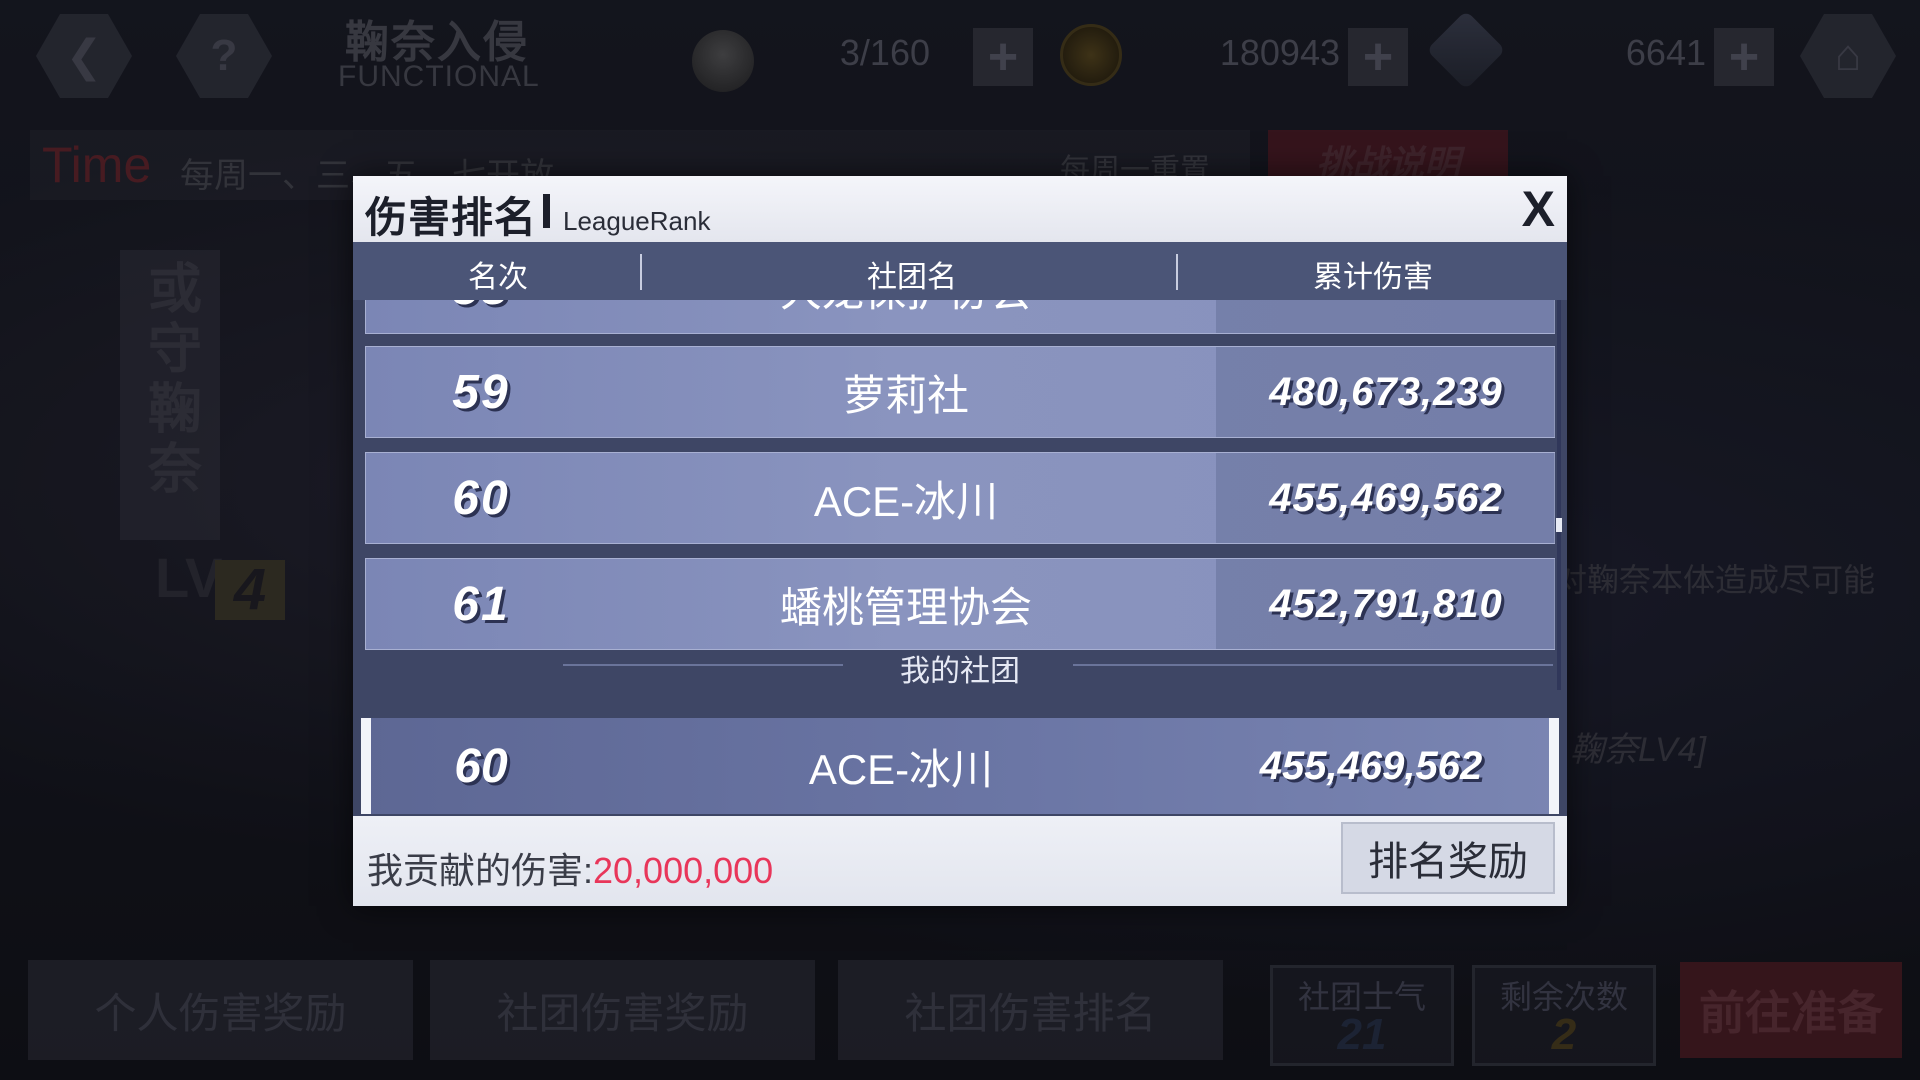 The width and height of the screenshot is (1920, 1080). What do you see at coordinates (912, 277) in the screenshot?
I see `column-club-name: 社团名` at bounding box center [912, 277].